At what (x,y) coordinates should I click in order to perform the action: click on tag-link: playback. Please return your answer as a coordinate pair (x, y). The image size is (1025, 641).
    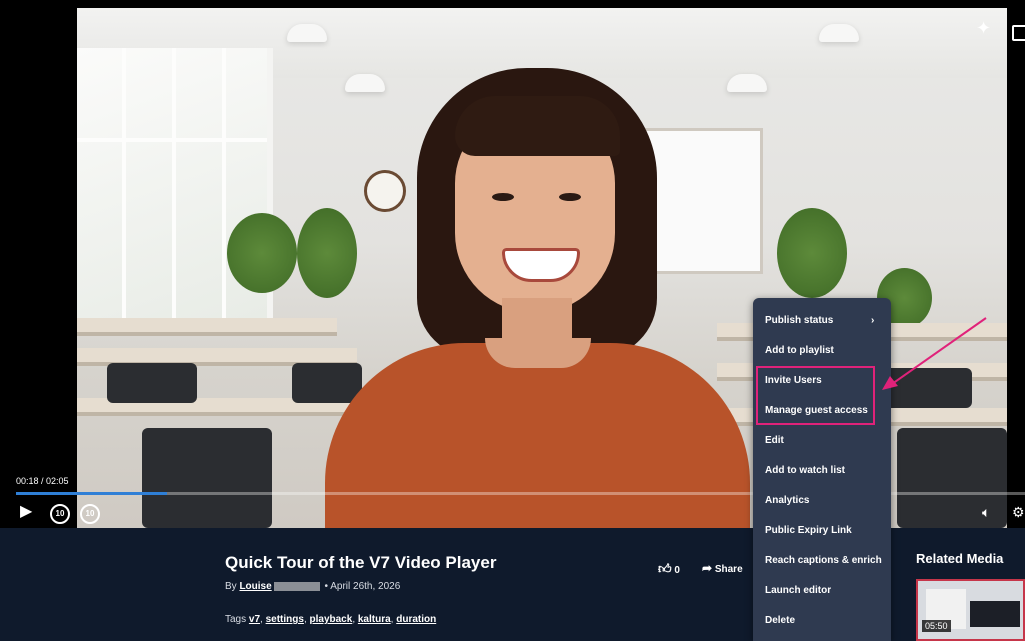
    Looking at the image, I should click on (331, 619).